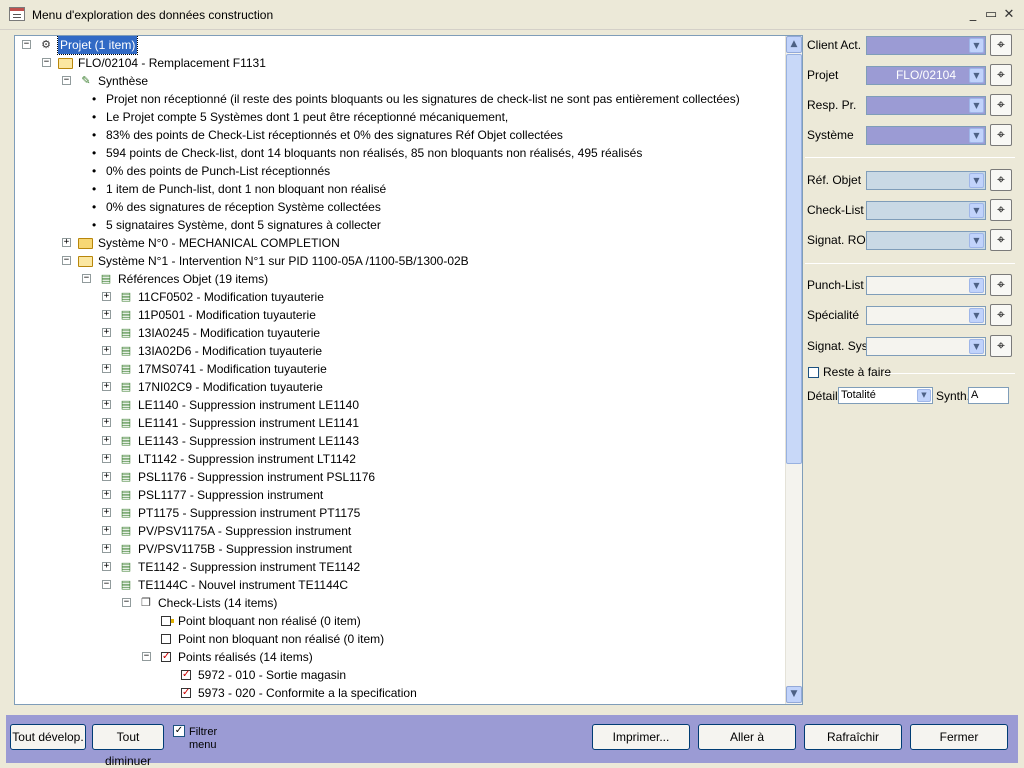 Image resolution: width=1024 pixels, height=768 pixels. I want to click on restore-button: ▭, so click(991, 15).